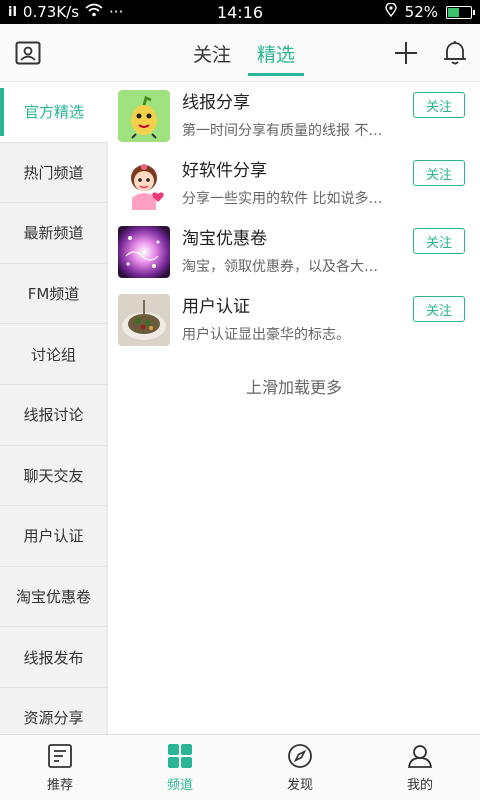 The height and width of the screenshot is (800, 480). I want to click on more-notifications-icon: ···, so click(116, 12).